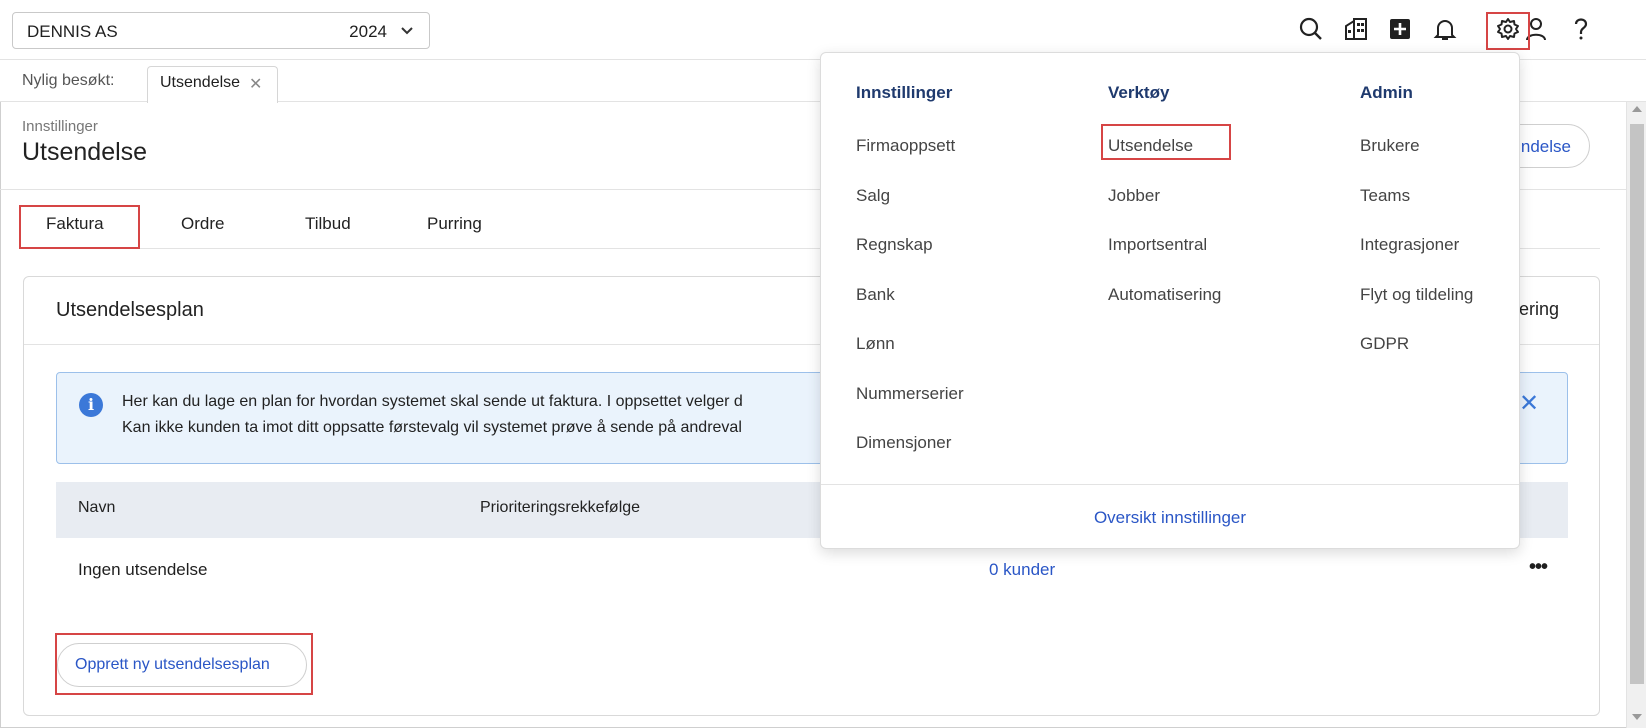  What do you see at coordinates (1416, 295) in the screenshot?
I see `menu-item-flyt-og-tildeling: Flyt og tildeling` at bounding box center [1416, 295].